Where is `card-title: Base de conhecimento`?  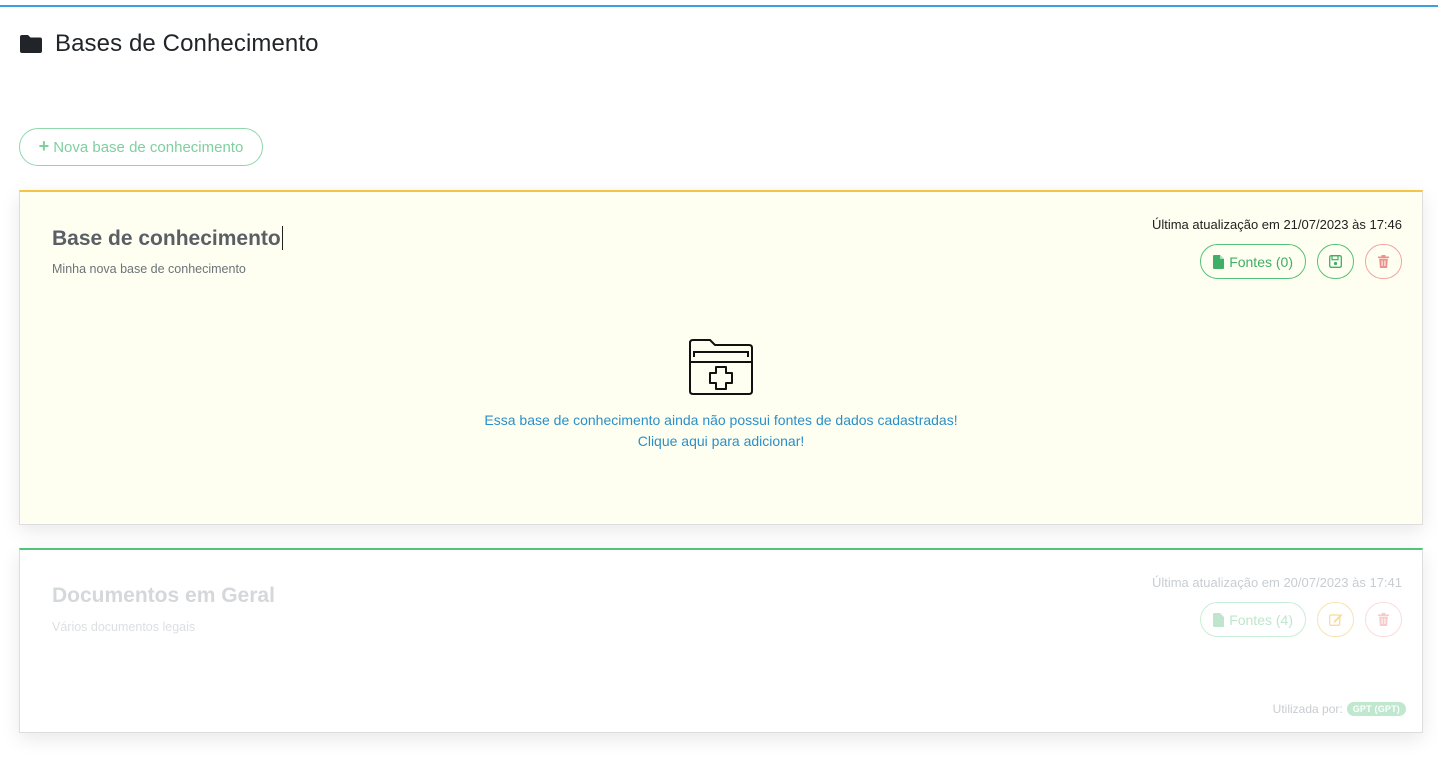
card-title: Base de conhecimento is located at coordinates (167, 238).